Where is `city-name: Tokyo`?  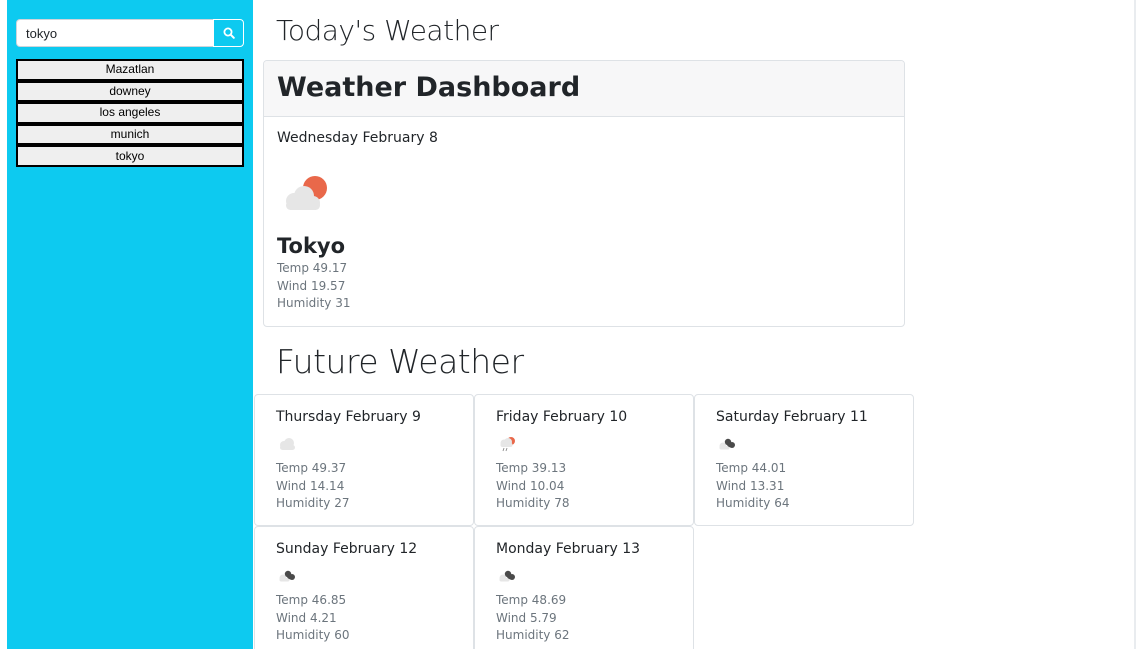 city-name: Tokyo is located at coordinates (311, 246).